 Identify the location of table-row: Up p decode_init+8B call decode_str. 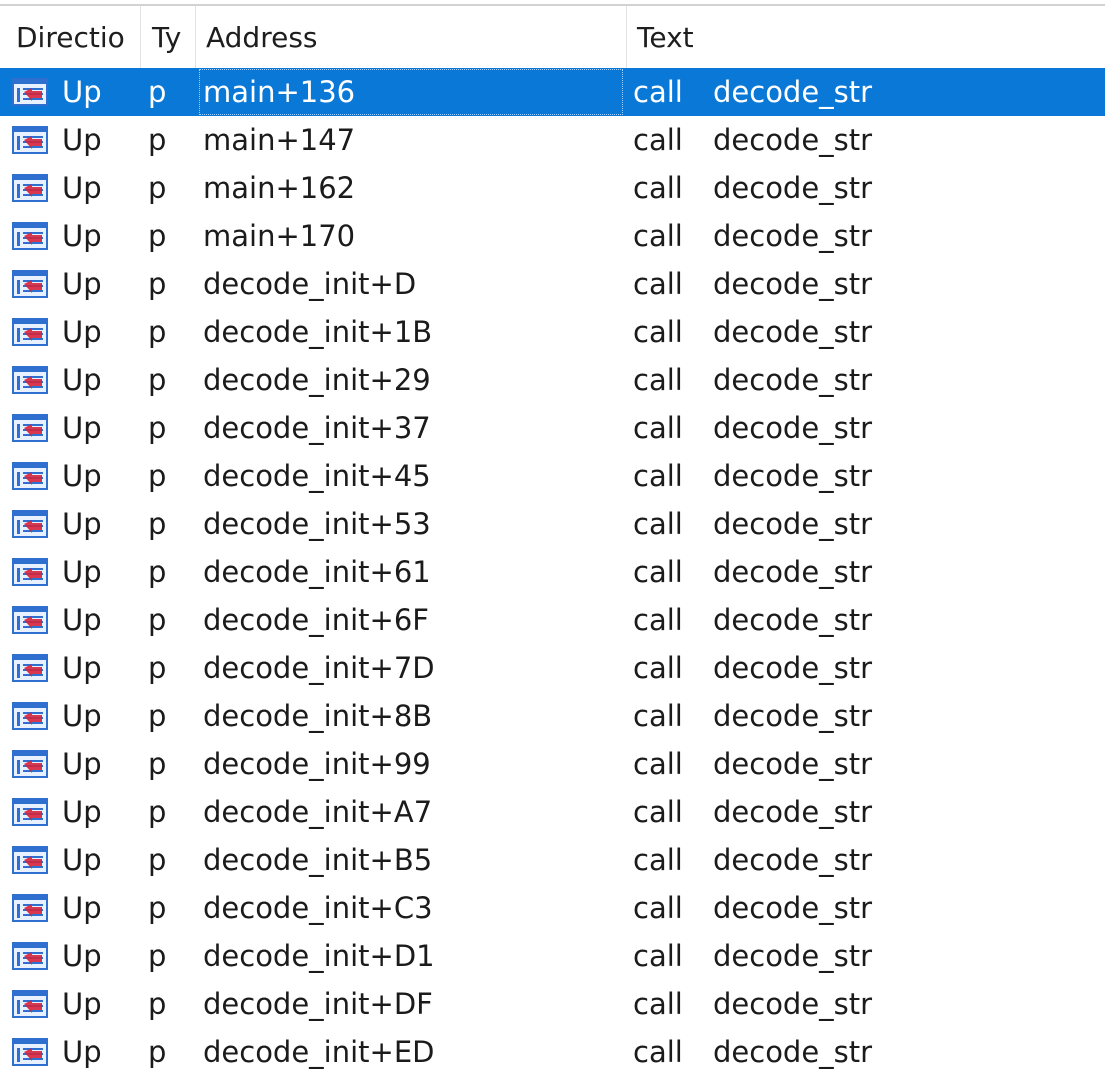
(552, 716).